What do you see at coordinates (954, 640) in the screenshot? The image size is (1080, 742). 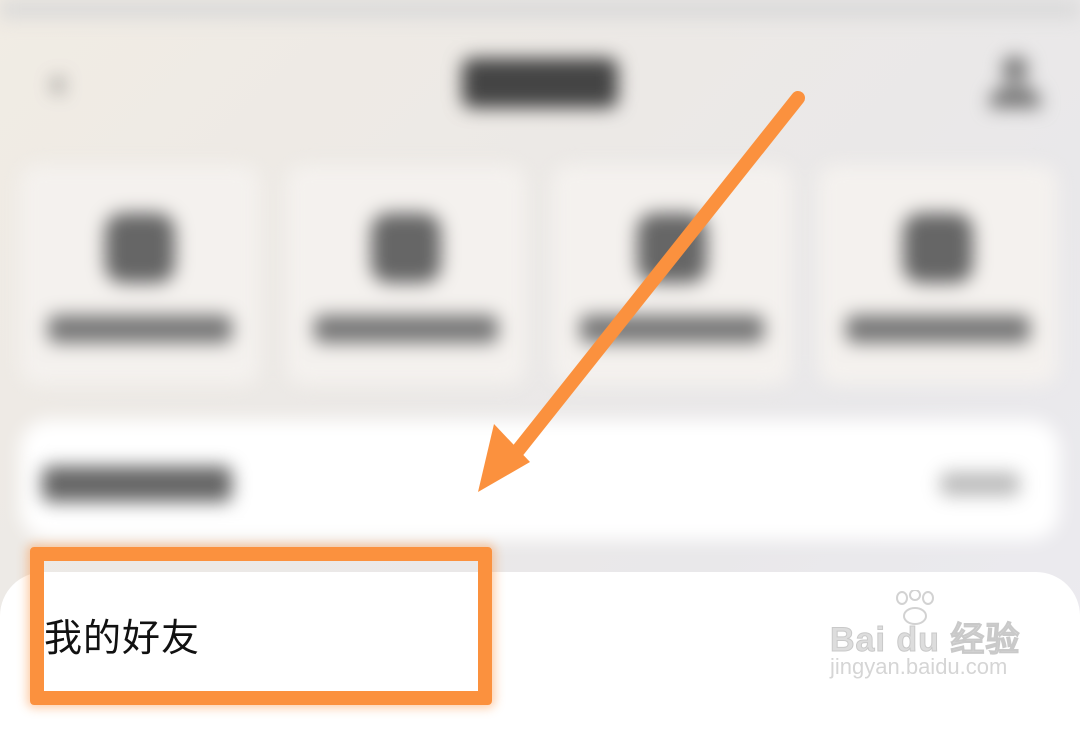 I see `baidu-jingyan-watermark: Bai du 经验 jingyan.baidu.com` at bounding box center [954, 640].